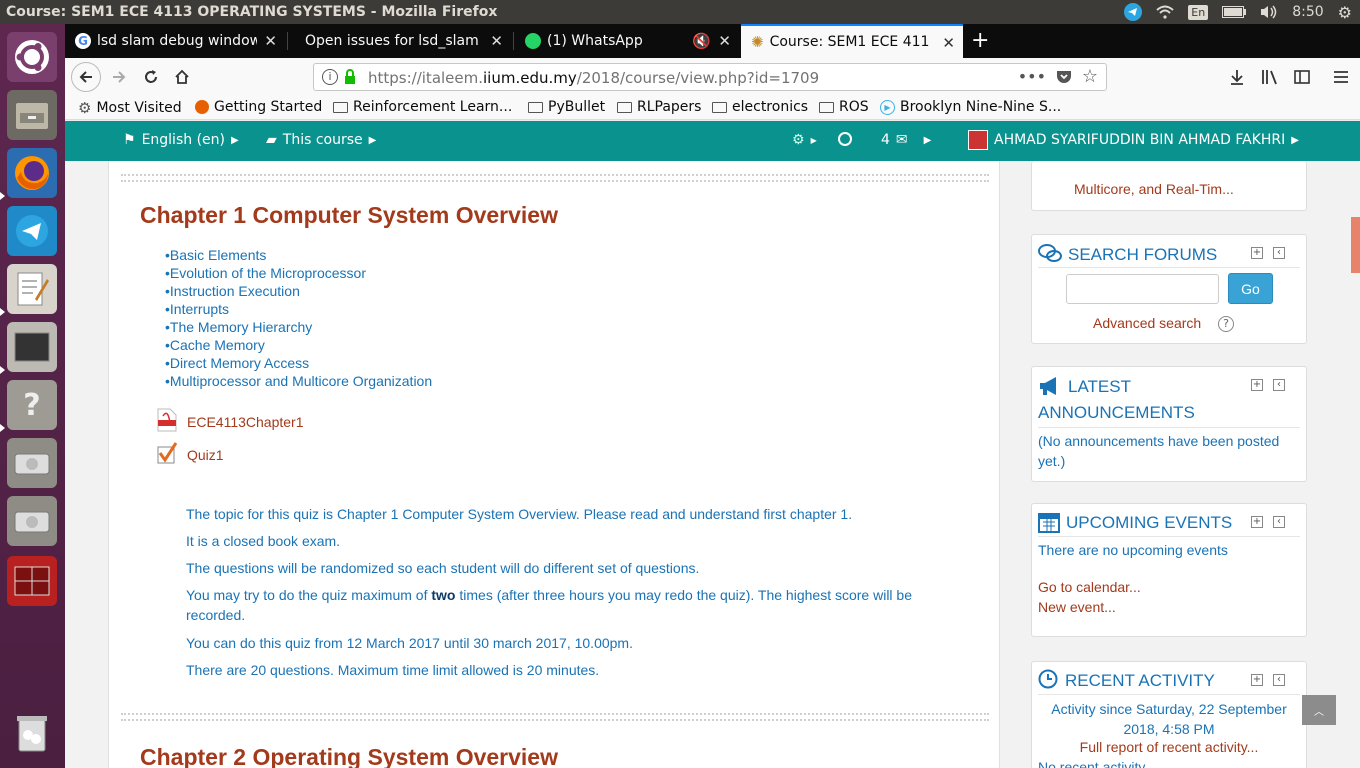  I want to click on bookmark-folder-electronics: electronics, so click(760, 107).